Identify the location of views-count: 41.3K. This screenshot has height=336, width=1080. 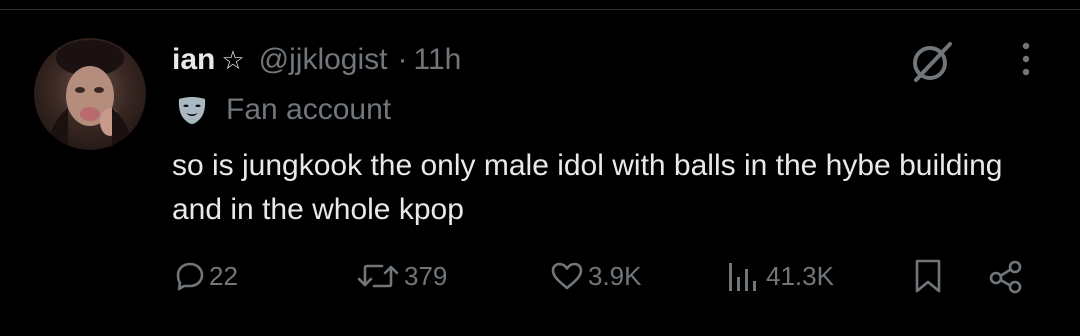
(800, 275).